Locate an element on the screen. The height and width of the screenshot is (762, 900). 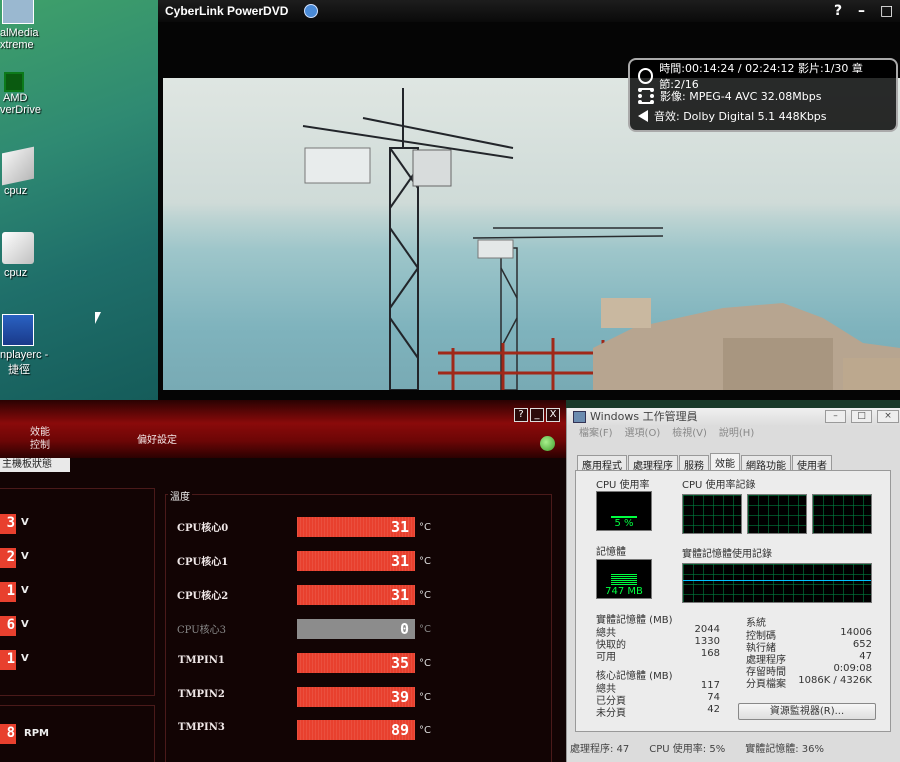
task-manager-titlebar: Windows 工作管理員 – □ × is located at coordinates (733, 417).